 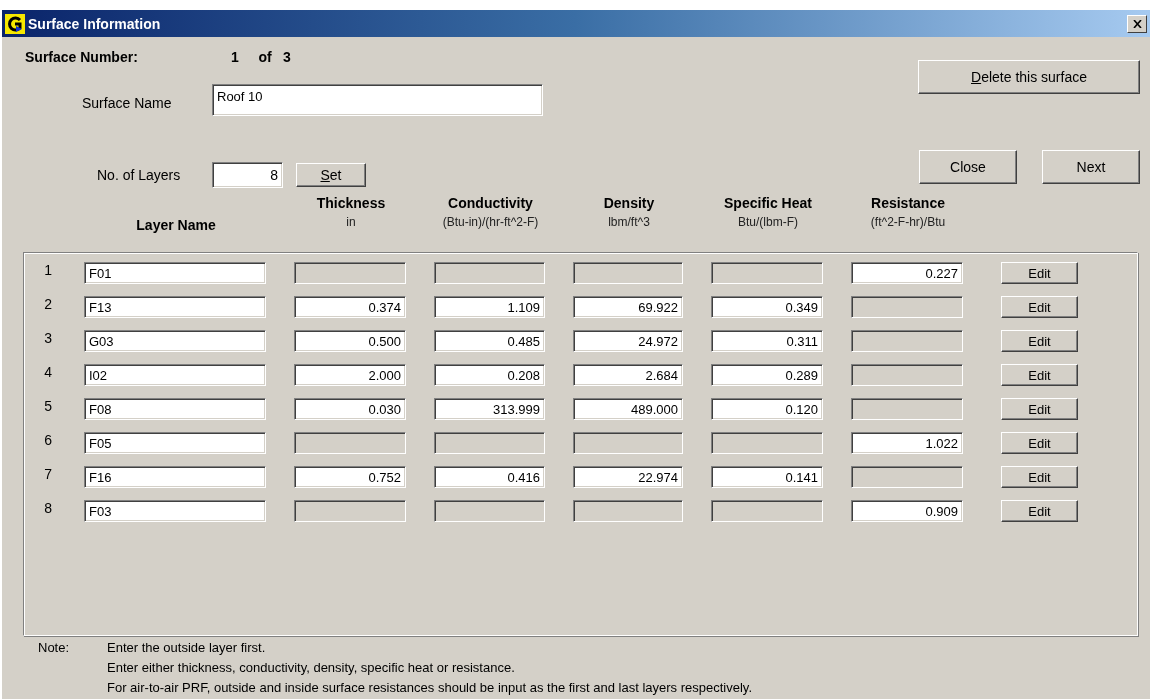 What do you see at coordinates (48, 270) in the screenshot?
I see `row-number: 1` at bounding box center [48, 270].